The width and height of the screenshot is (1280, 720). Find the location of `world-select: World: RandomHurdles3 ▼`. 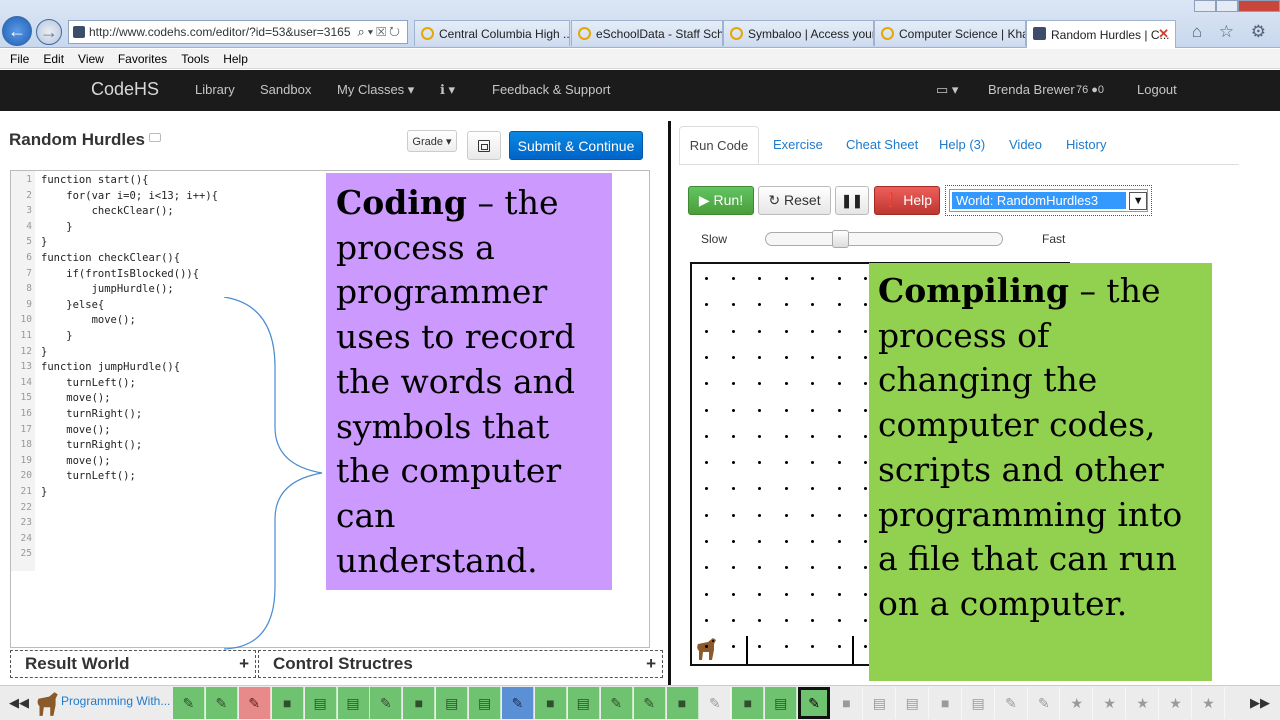

world-select: World: RandomHurdles3 ▼ is located at coordinates (1048, 200).